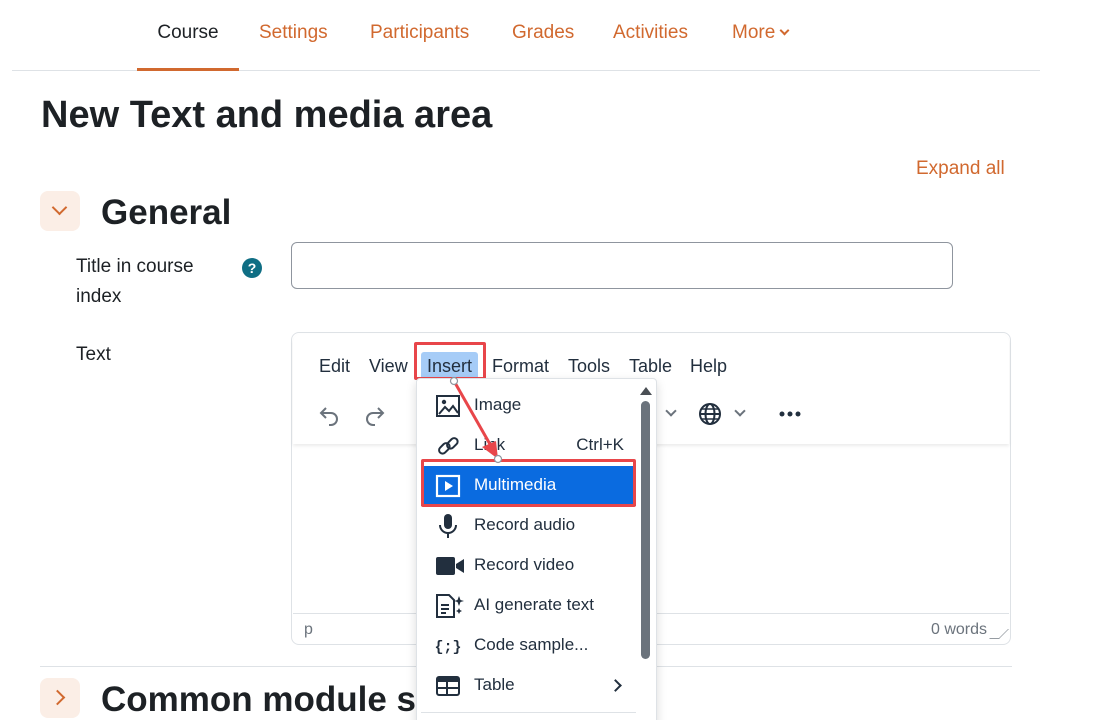 This screenshot has width=1106, height=720. What do you see at coordinates (960, 169) in the screenshot?
I see `expand-all-link: Expand all` at bounding box center [960, 169].